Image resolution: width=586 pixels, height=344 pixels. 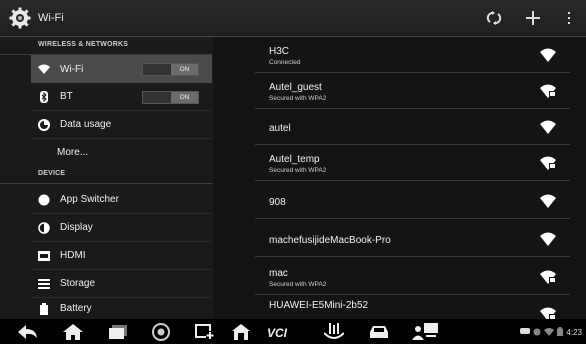 What do you see at coordinates (412, 127) in the screenshot?
I see `network-item: autel` at bounding box center [412, 127].